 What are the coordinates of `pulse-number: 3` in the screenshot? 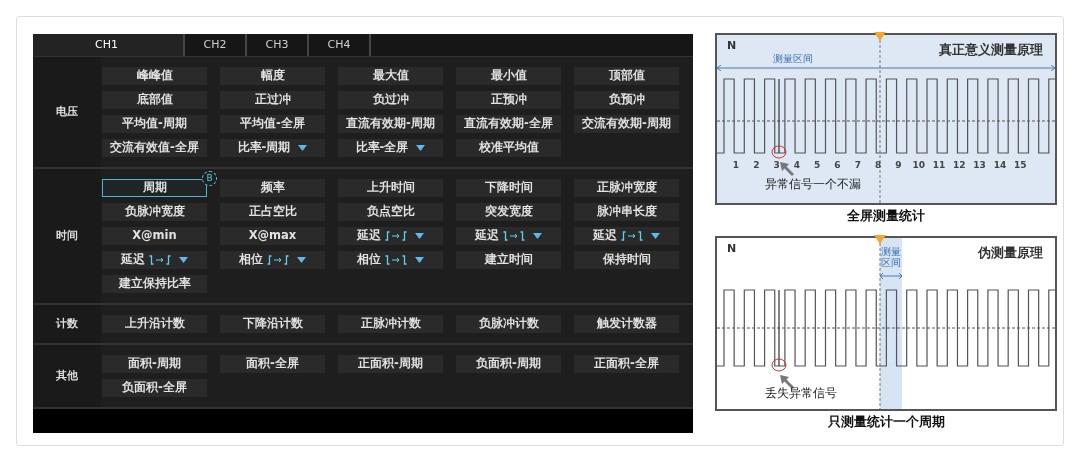 It's located at (776, 165).